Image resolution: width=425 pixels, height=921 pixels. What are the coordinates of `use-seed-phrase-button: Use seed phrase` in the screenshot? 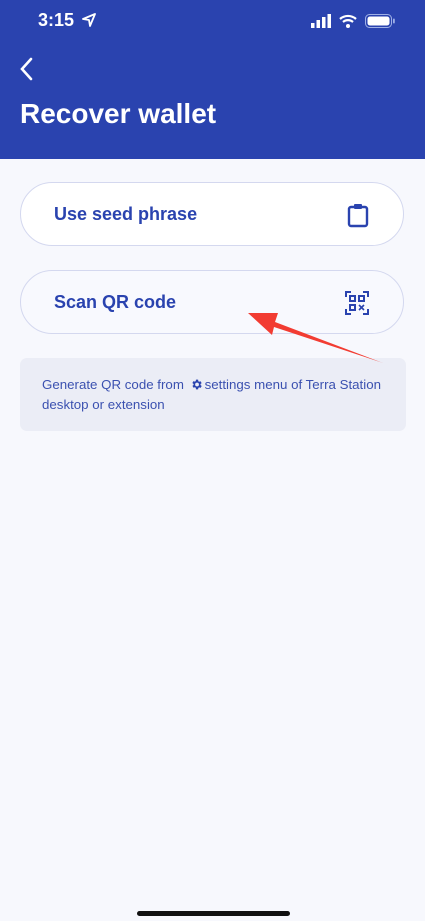 It's located at (212, 214).